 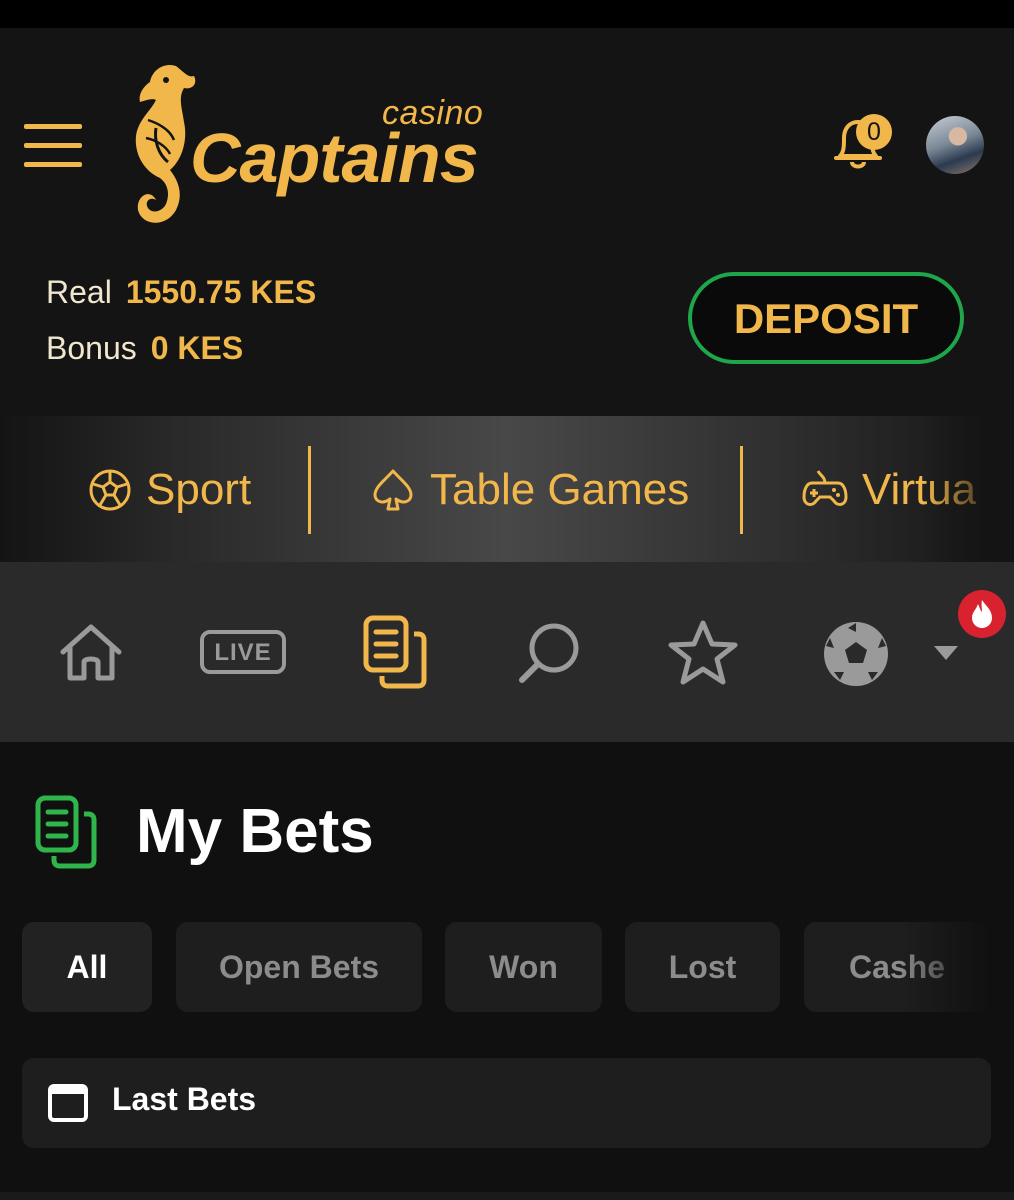 What do you see at coordinates (393, 490) in the screenshot?
I see `spade-icon` at bounding box center [393, 490].